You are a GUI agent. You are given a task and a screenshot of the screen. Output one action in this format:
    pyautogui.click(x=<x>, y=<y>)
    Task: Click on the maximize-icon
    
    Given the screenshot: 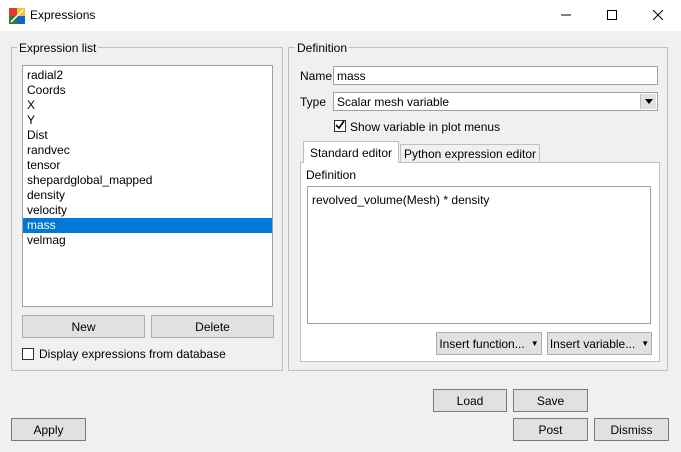 What is the action you would take?
    pyautogui.click(x=612, y=16)
    